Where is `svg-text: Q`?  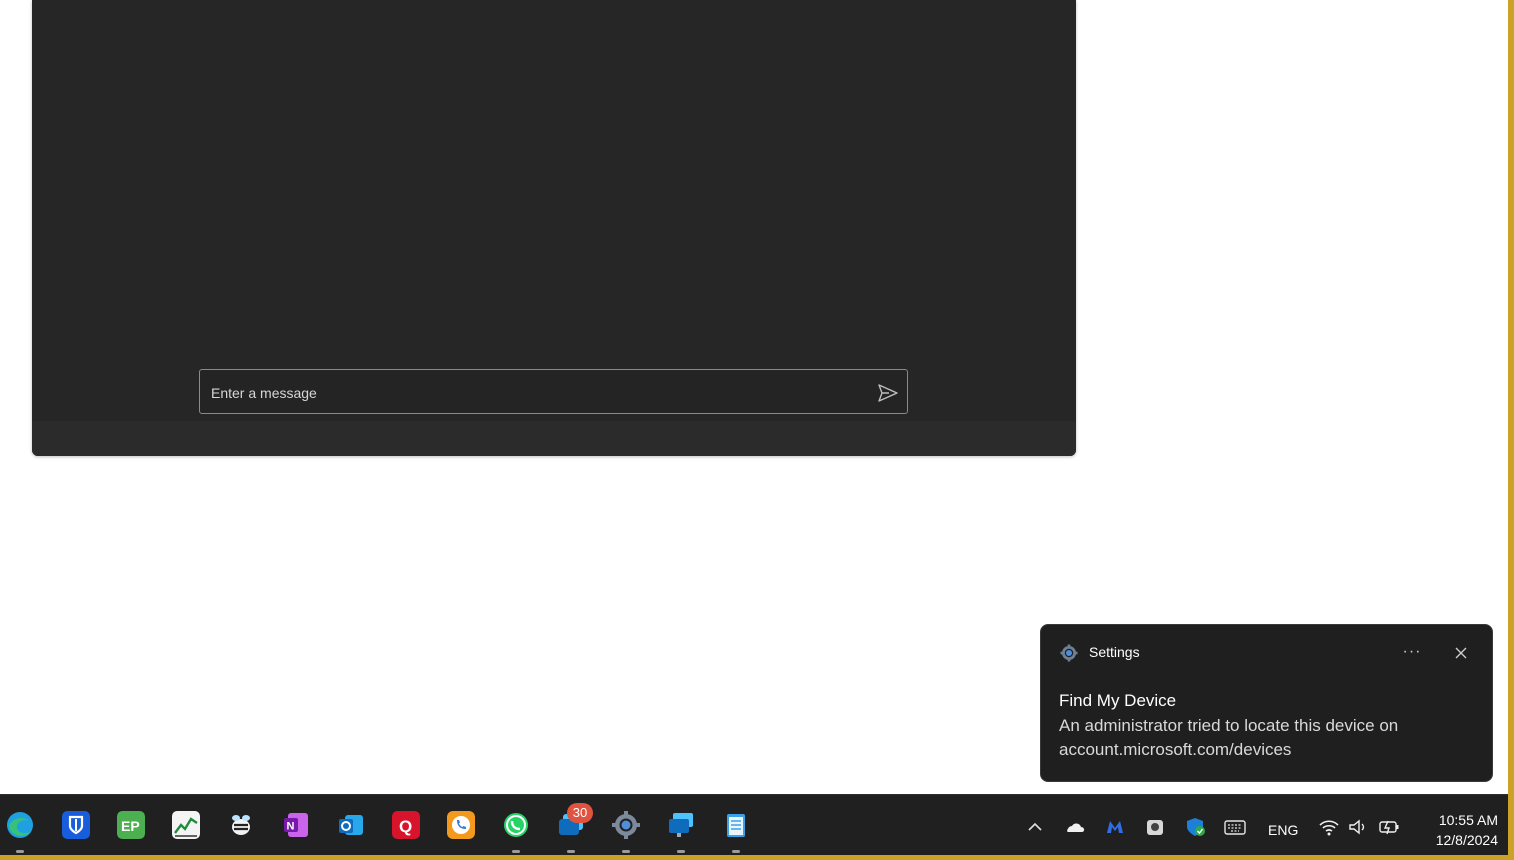 svg-text: Q is located at coordinates (405, 826).